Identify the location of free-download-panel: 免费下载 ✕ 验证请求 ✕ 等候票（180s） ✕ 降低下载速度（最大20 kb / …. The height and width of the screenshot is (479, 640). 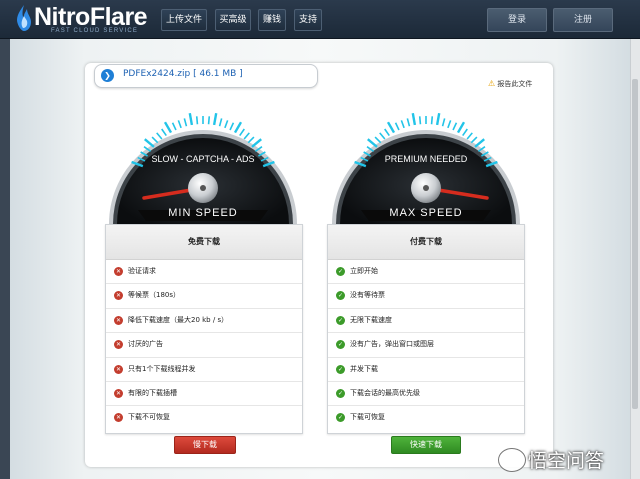
(204, 329).